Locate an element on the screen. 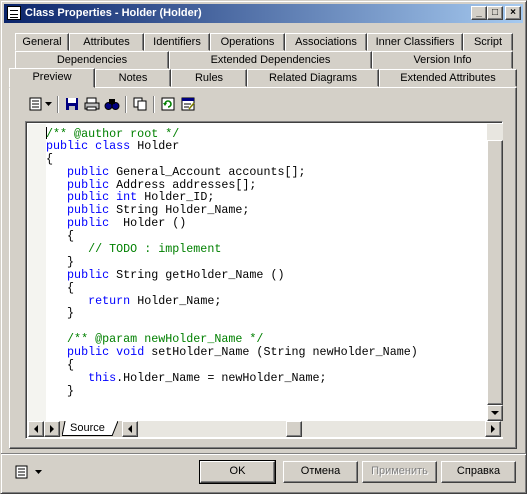 The height and width of the screenshot is (494, 527). code-line: public String getHolder_Name () is located at coordinates (266, 274).